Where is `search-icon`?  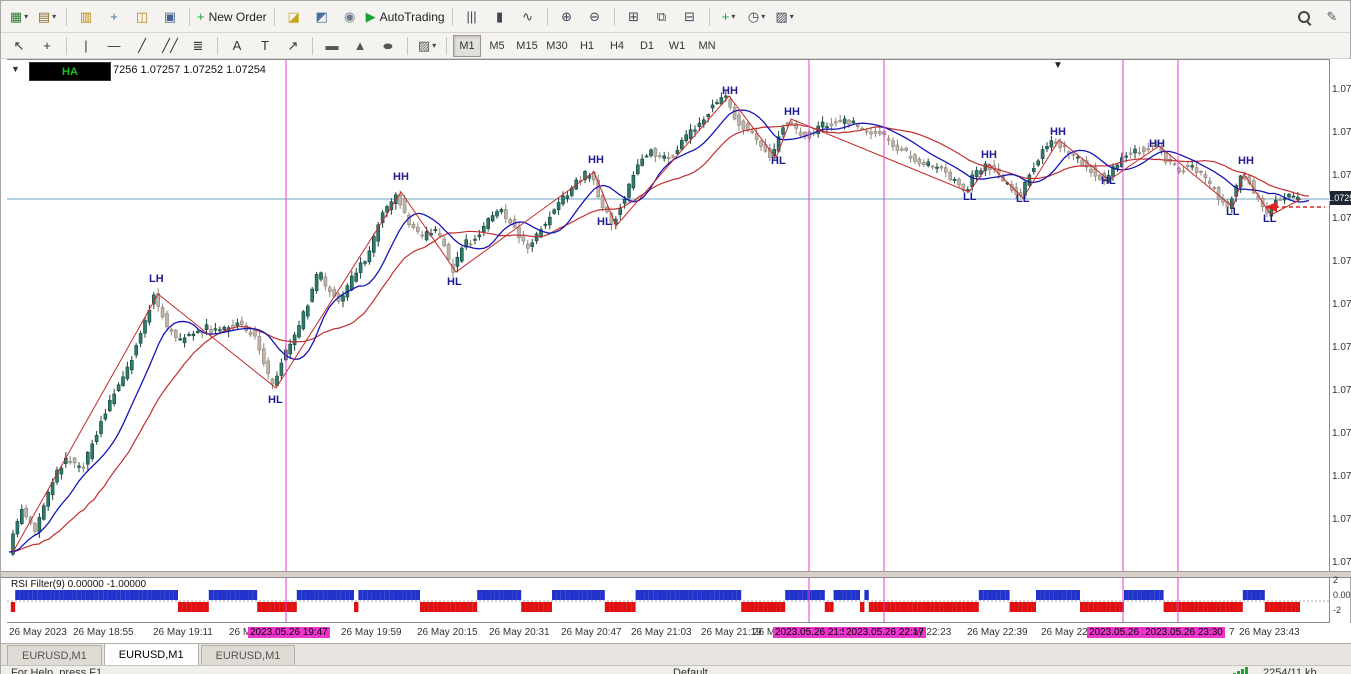
search-icon is located at coordinates (1304, 16).